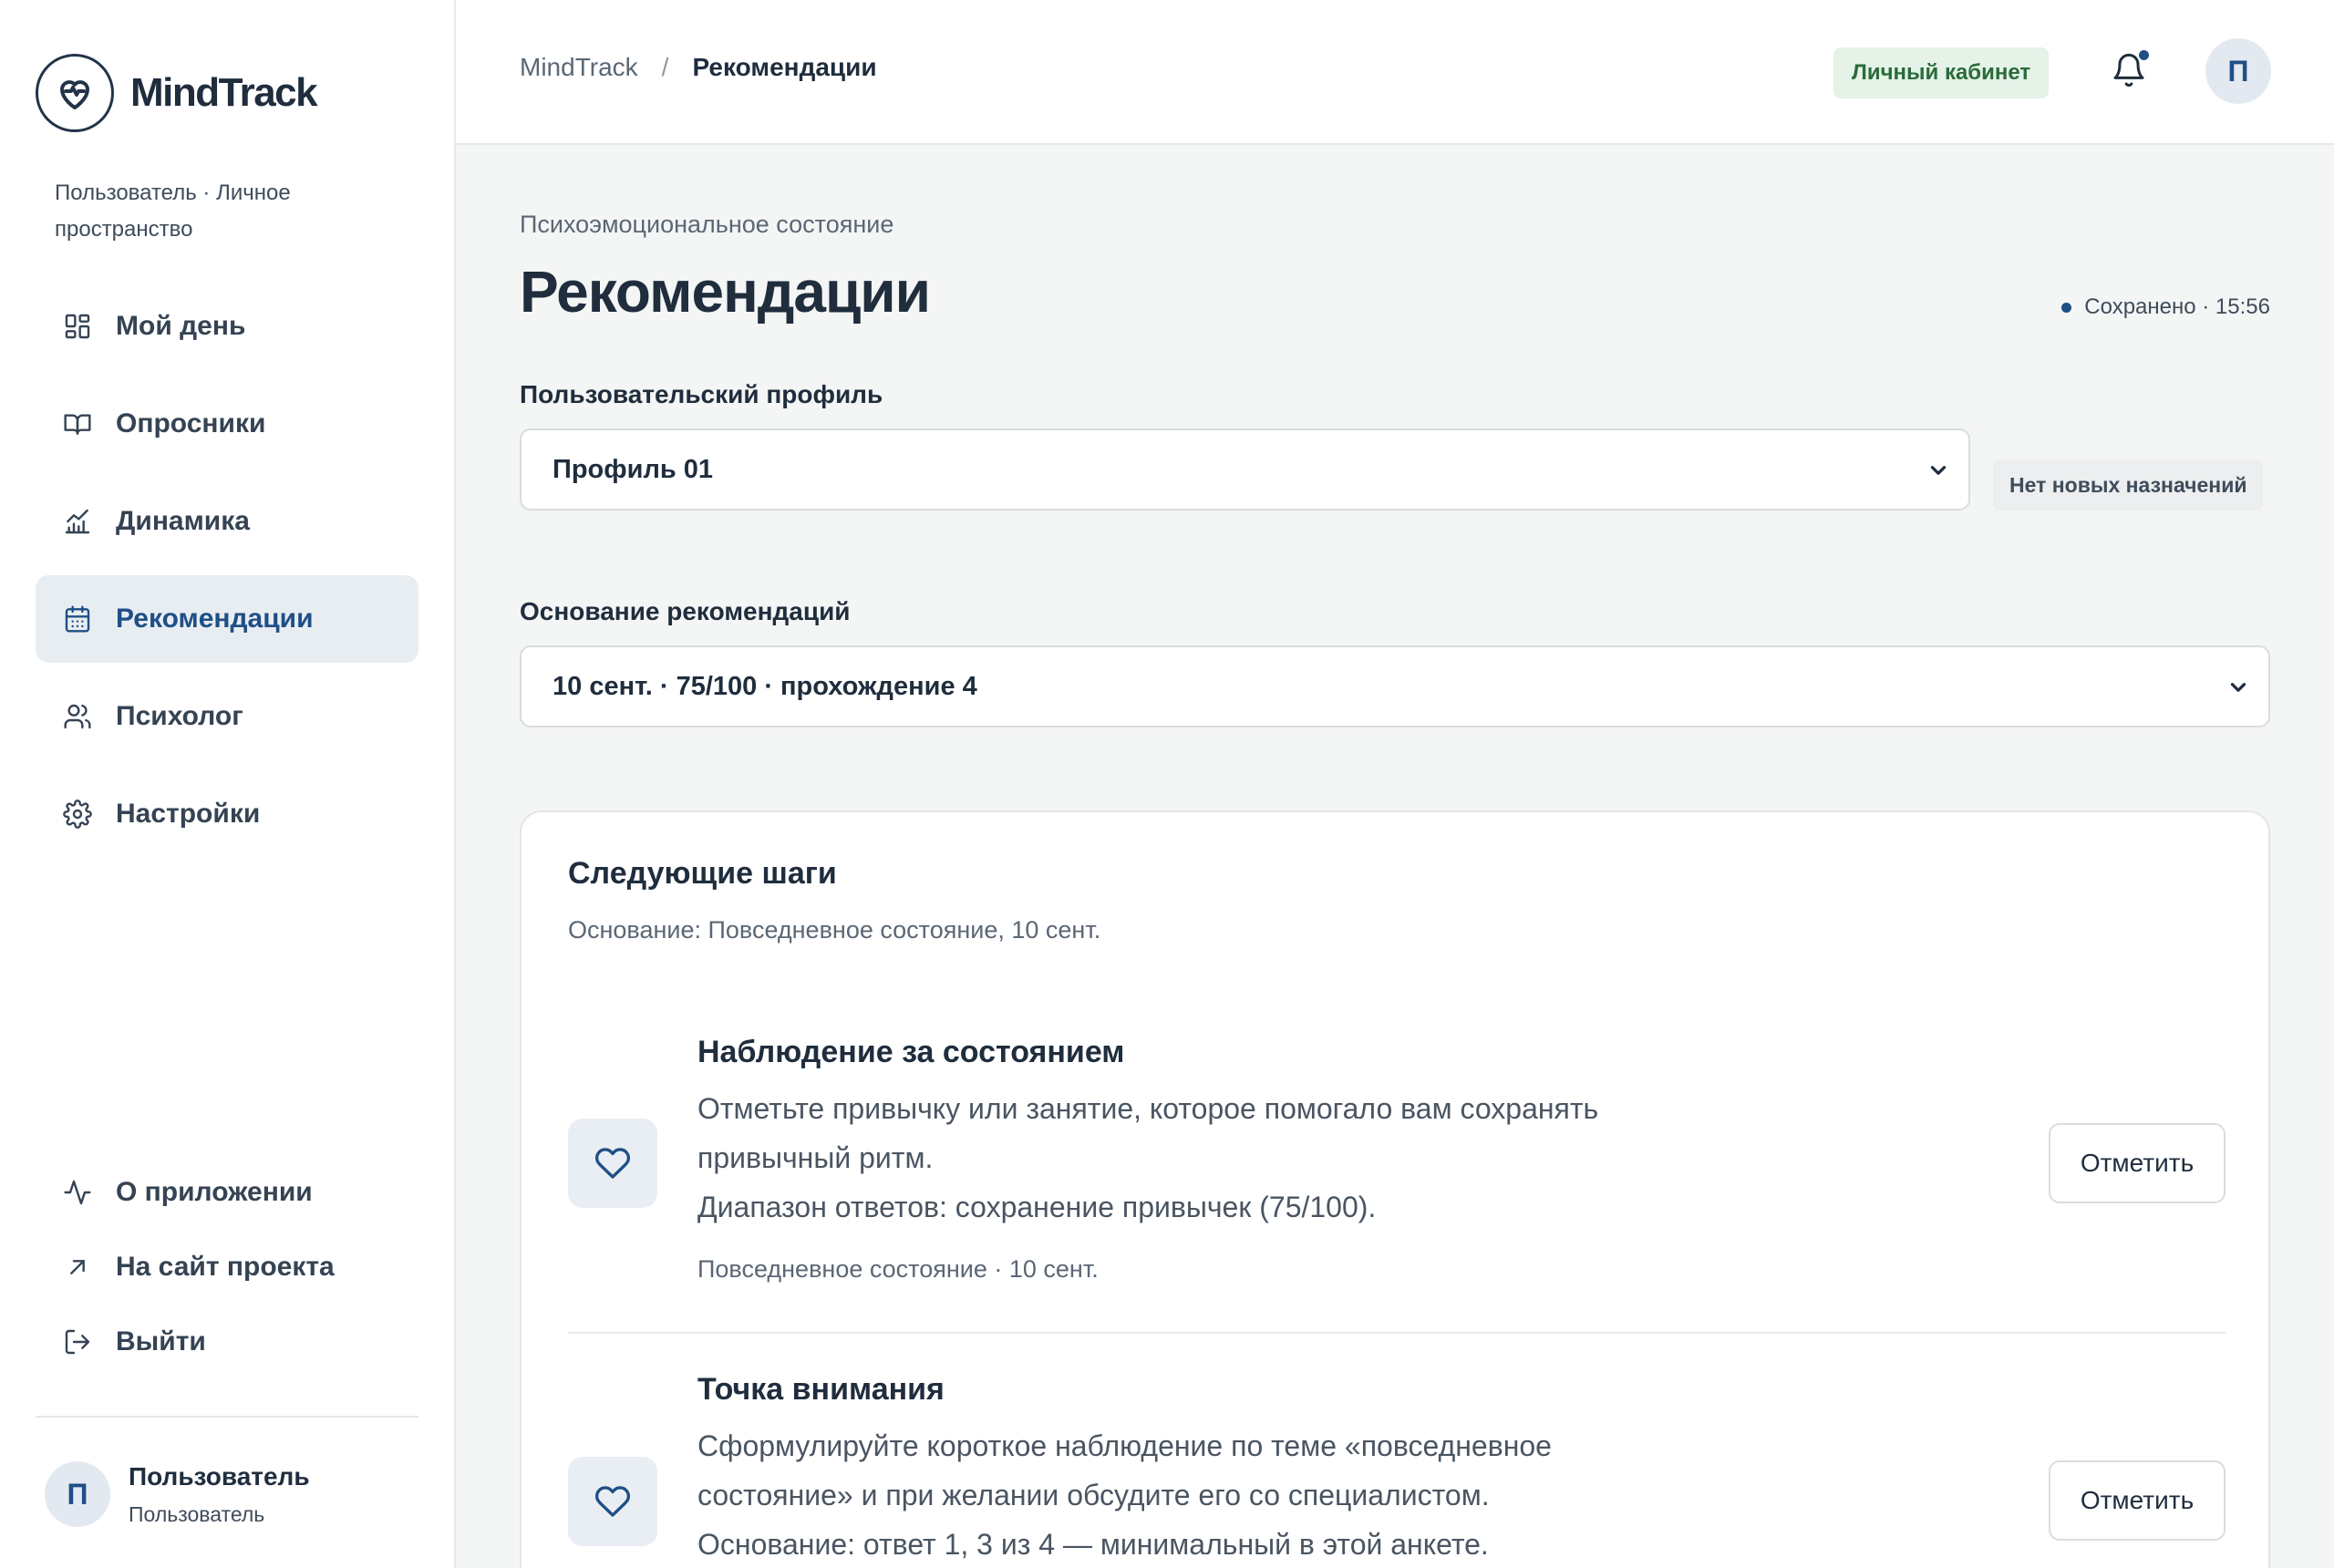  I want to click on brand-logo: MindTrack, so click(177, 93).